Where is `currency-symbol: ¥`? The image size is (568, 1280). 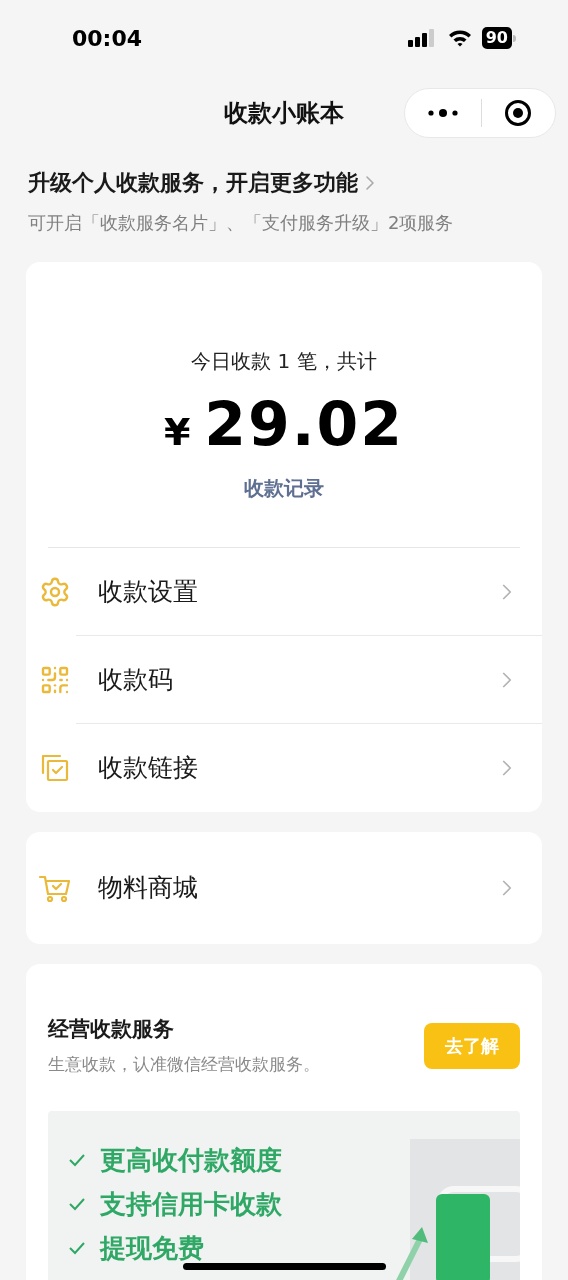
currency-symbol: ¥ is located at coordinates (177, 432).